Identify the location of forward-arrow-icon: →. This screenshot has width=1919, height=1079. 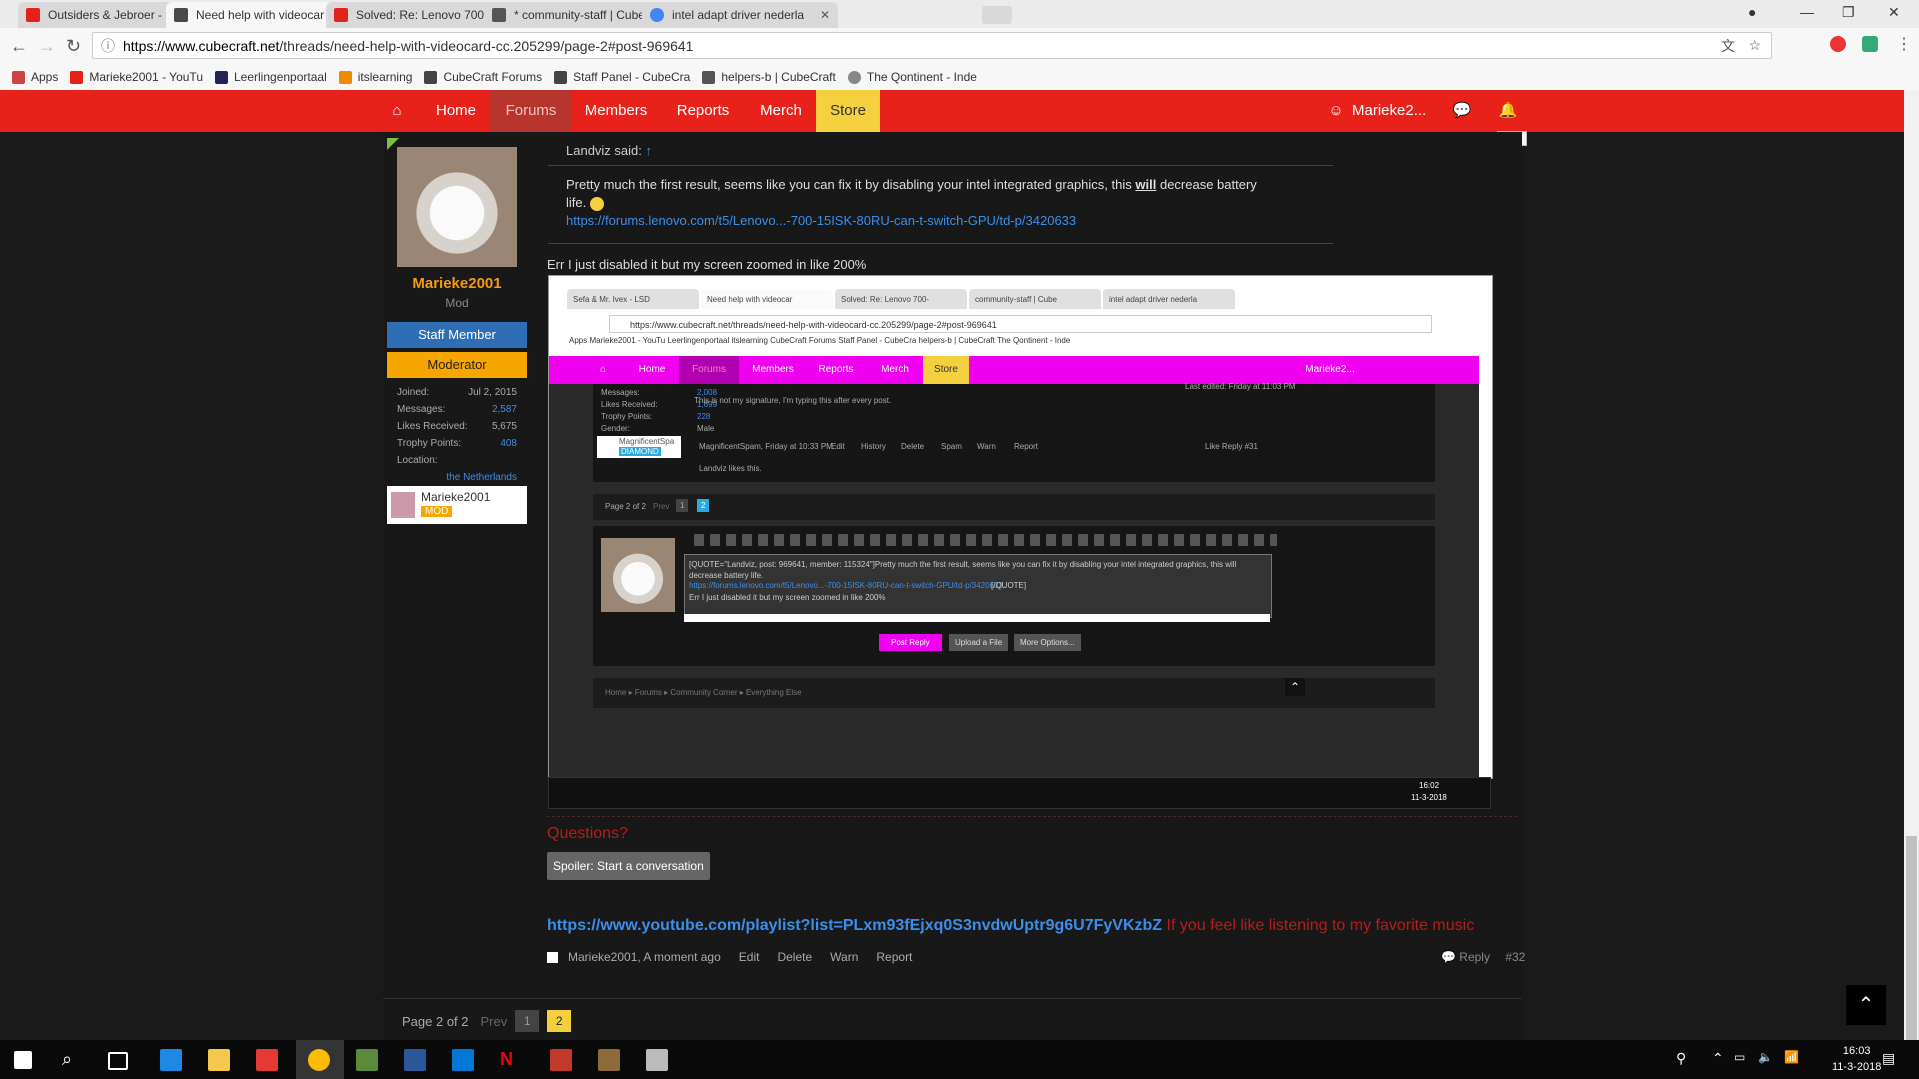
(47, 46).